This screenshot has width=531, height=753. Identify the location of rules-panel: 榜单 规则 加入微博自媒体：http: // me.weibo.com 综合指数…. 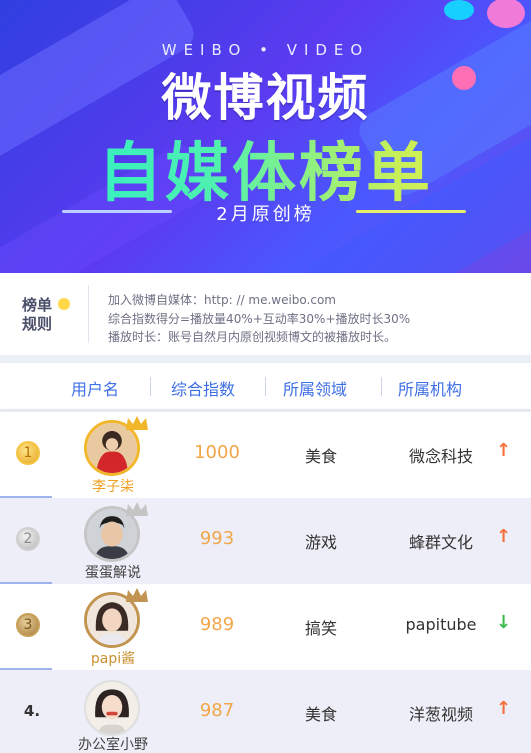
(265, 314).